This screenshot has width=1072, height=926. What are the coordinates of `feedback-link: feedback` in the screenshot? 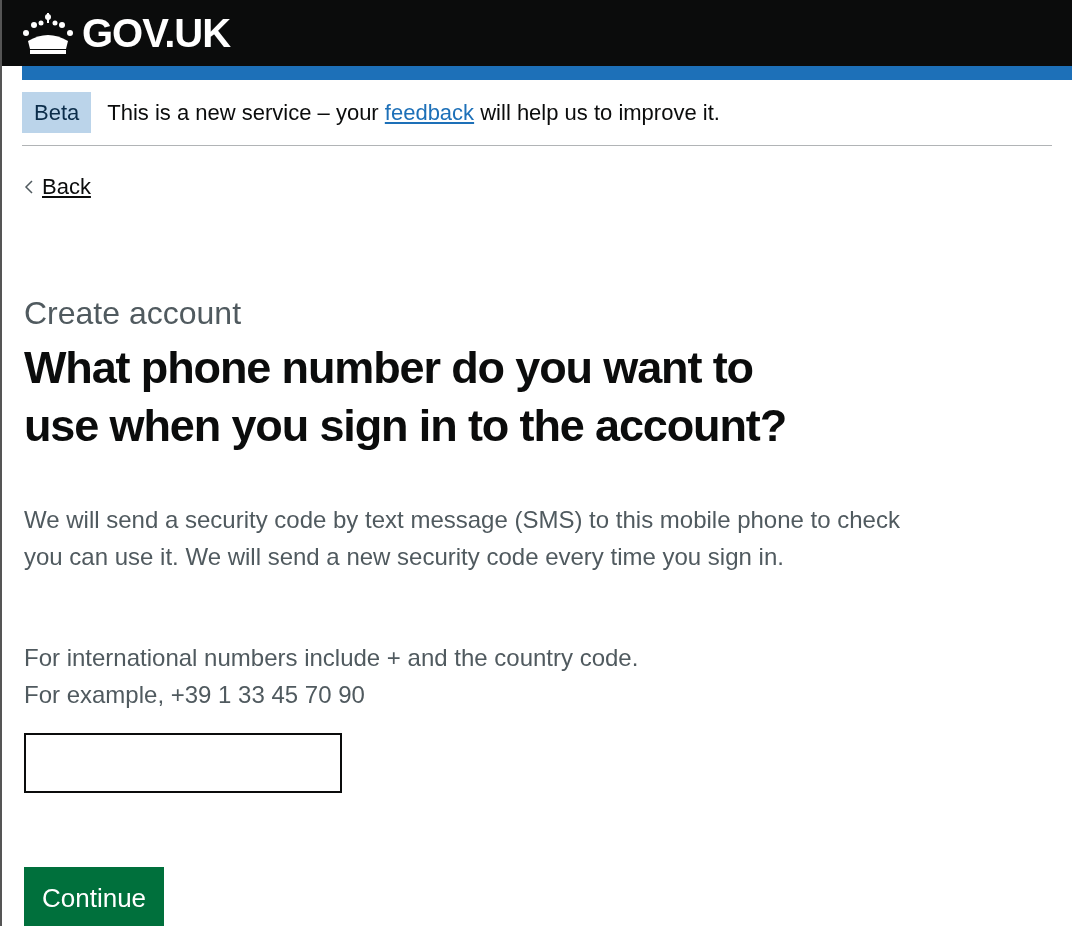 It's located at (429, 112).